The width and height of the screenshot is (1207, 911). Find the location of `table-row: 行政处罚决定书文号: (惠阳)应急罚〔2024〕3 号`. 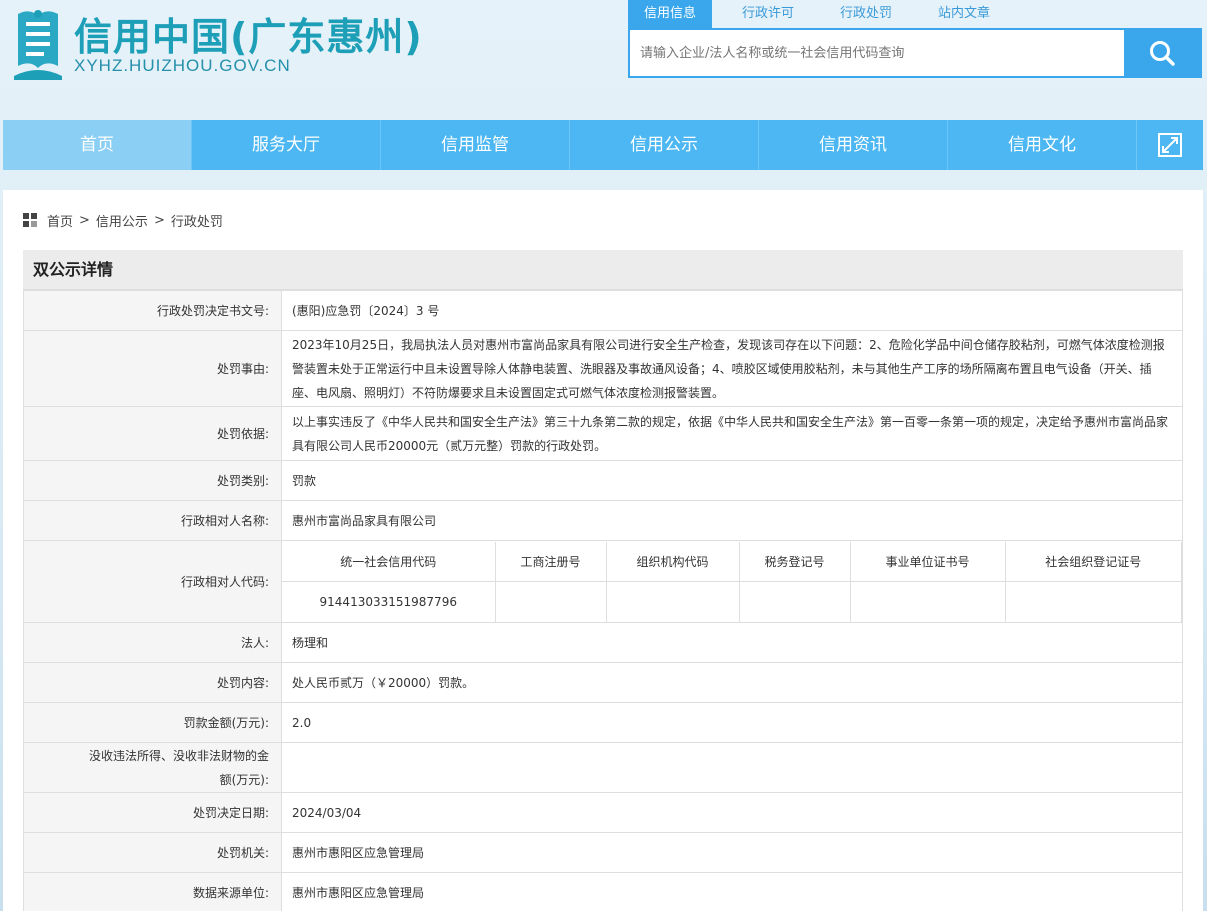

table-row: 行政处罚决定书文号: (惠阳)应急罚〔2024〕3 号 is located at coordinates (603, 310).